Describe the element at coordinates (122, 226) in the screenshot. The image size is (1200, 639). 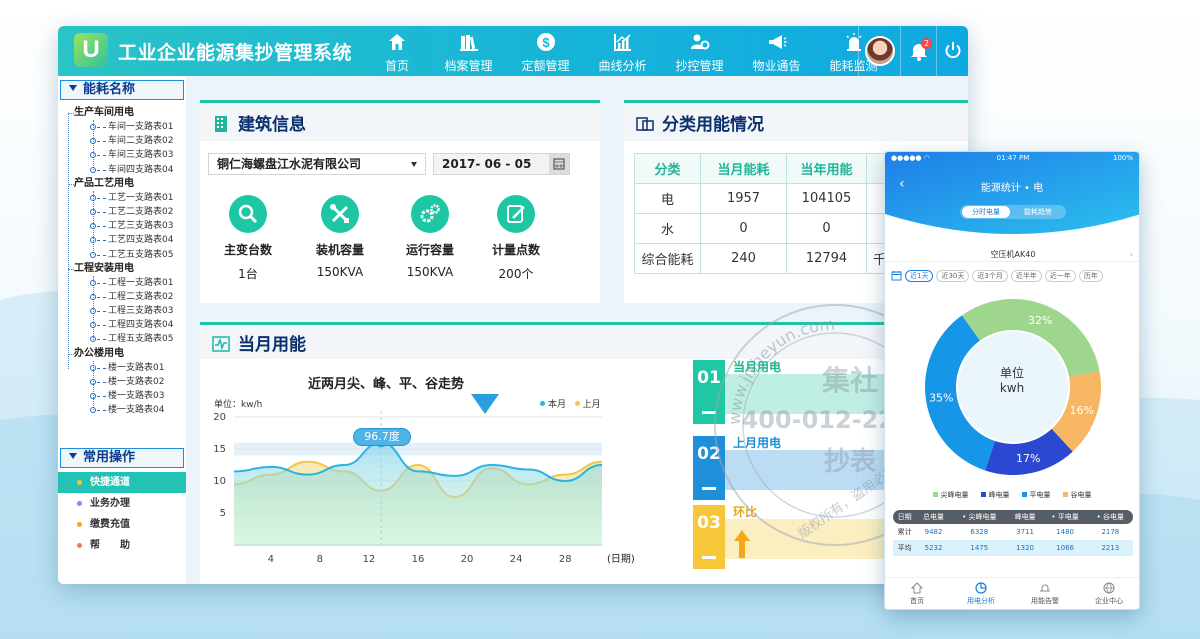
I see `tree-leaf: 工艺三支路表03` at that location.